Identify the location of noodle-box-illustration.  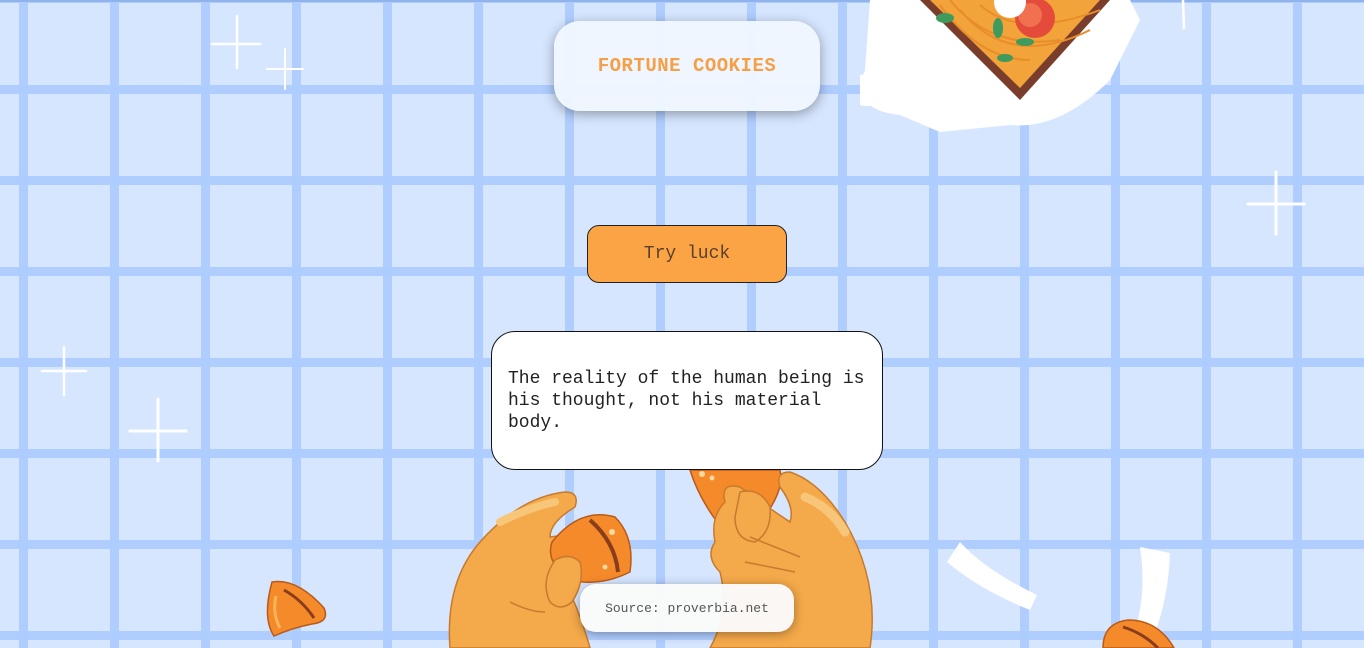
(1000, 66).